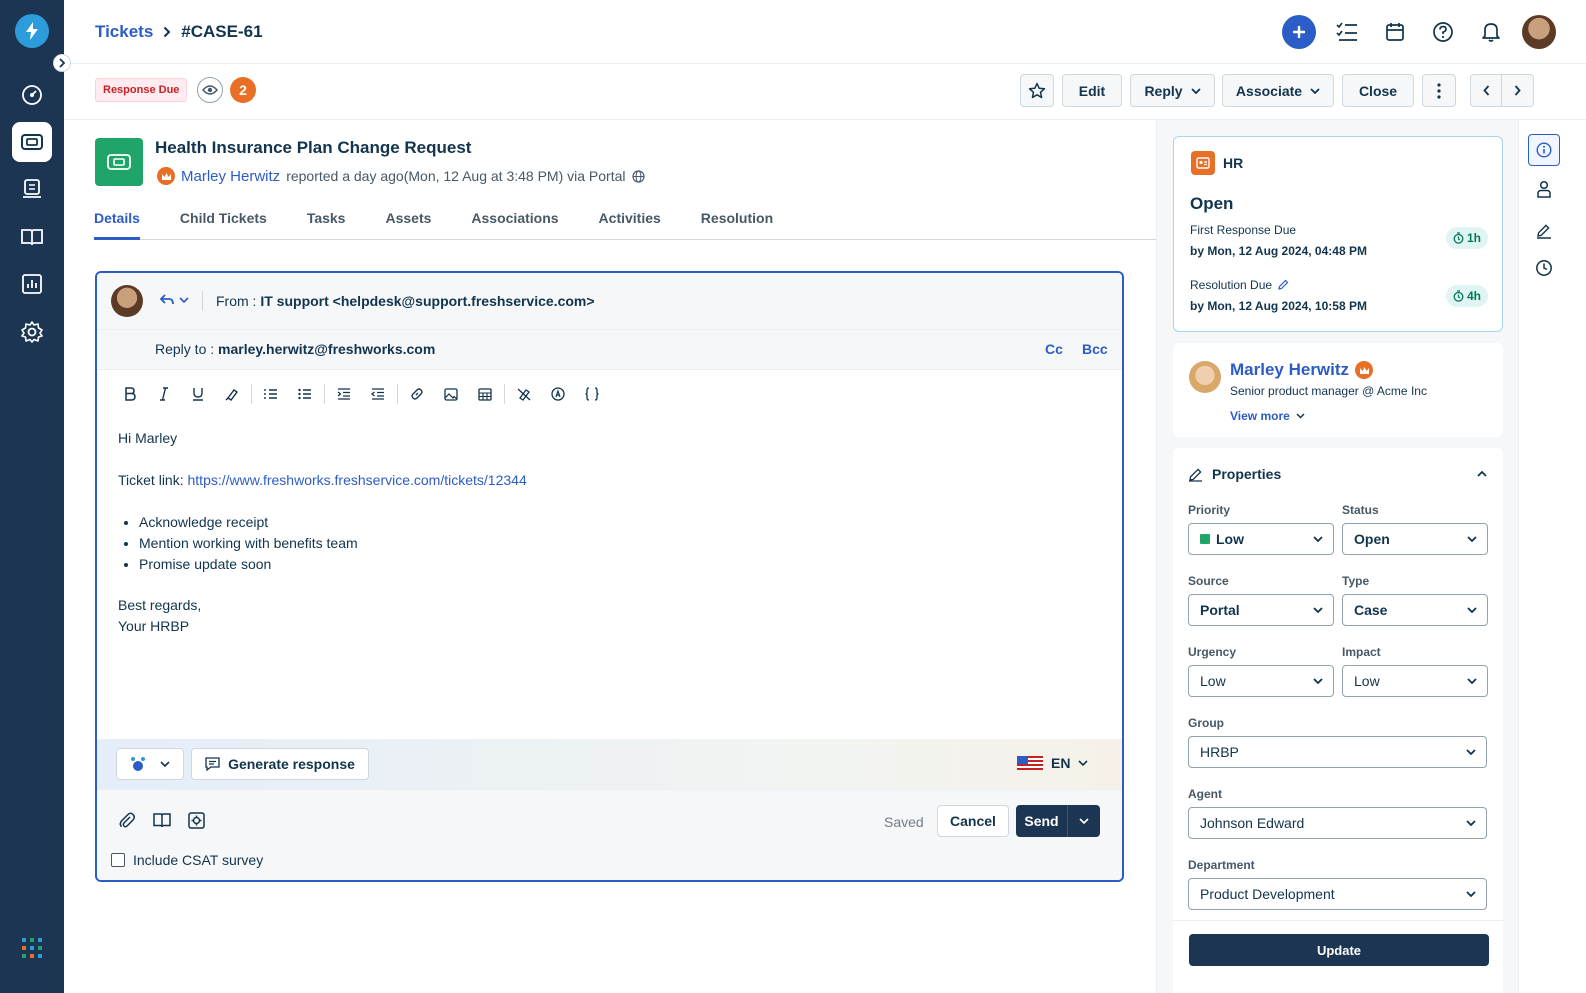 The height and width of the screenshot is (993, 1586). I want to click on update-button: Update, so click(1339, 950).